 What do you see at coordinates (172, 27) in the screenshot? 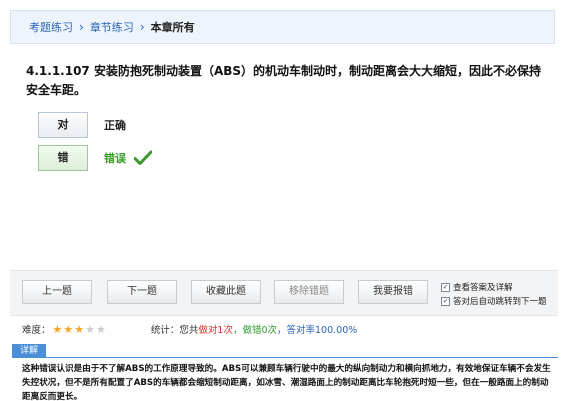
I see `breadcrumb-current: 本章所有` at bounding box center [172, 27].